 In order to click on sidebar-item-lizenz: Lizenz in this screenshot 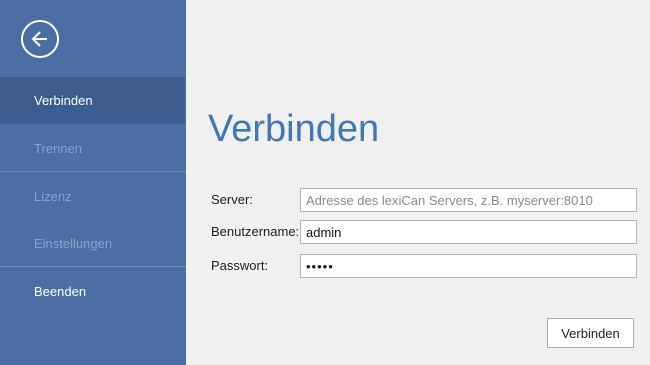, I will do `click(93, 196)`.